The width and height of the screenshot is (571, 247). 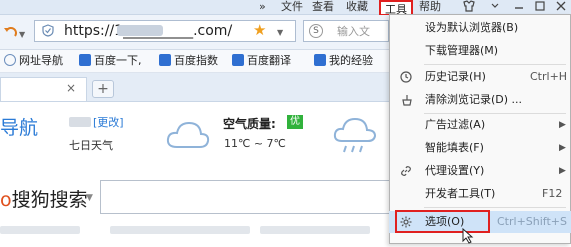 What do you see at coordinates (6, 200) in the screenshot?
I see `sogou-logo-mark: o` at bounding box center [6, 200].